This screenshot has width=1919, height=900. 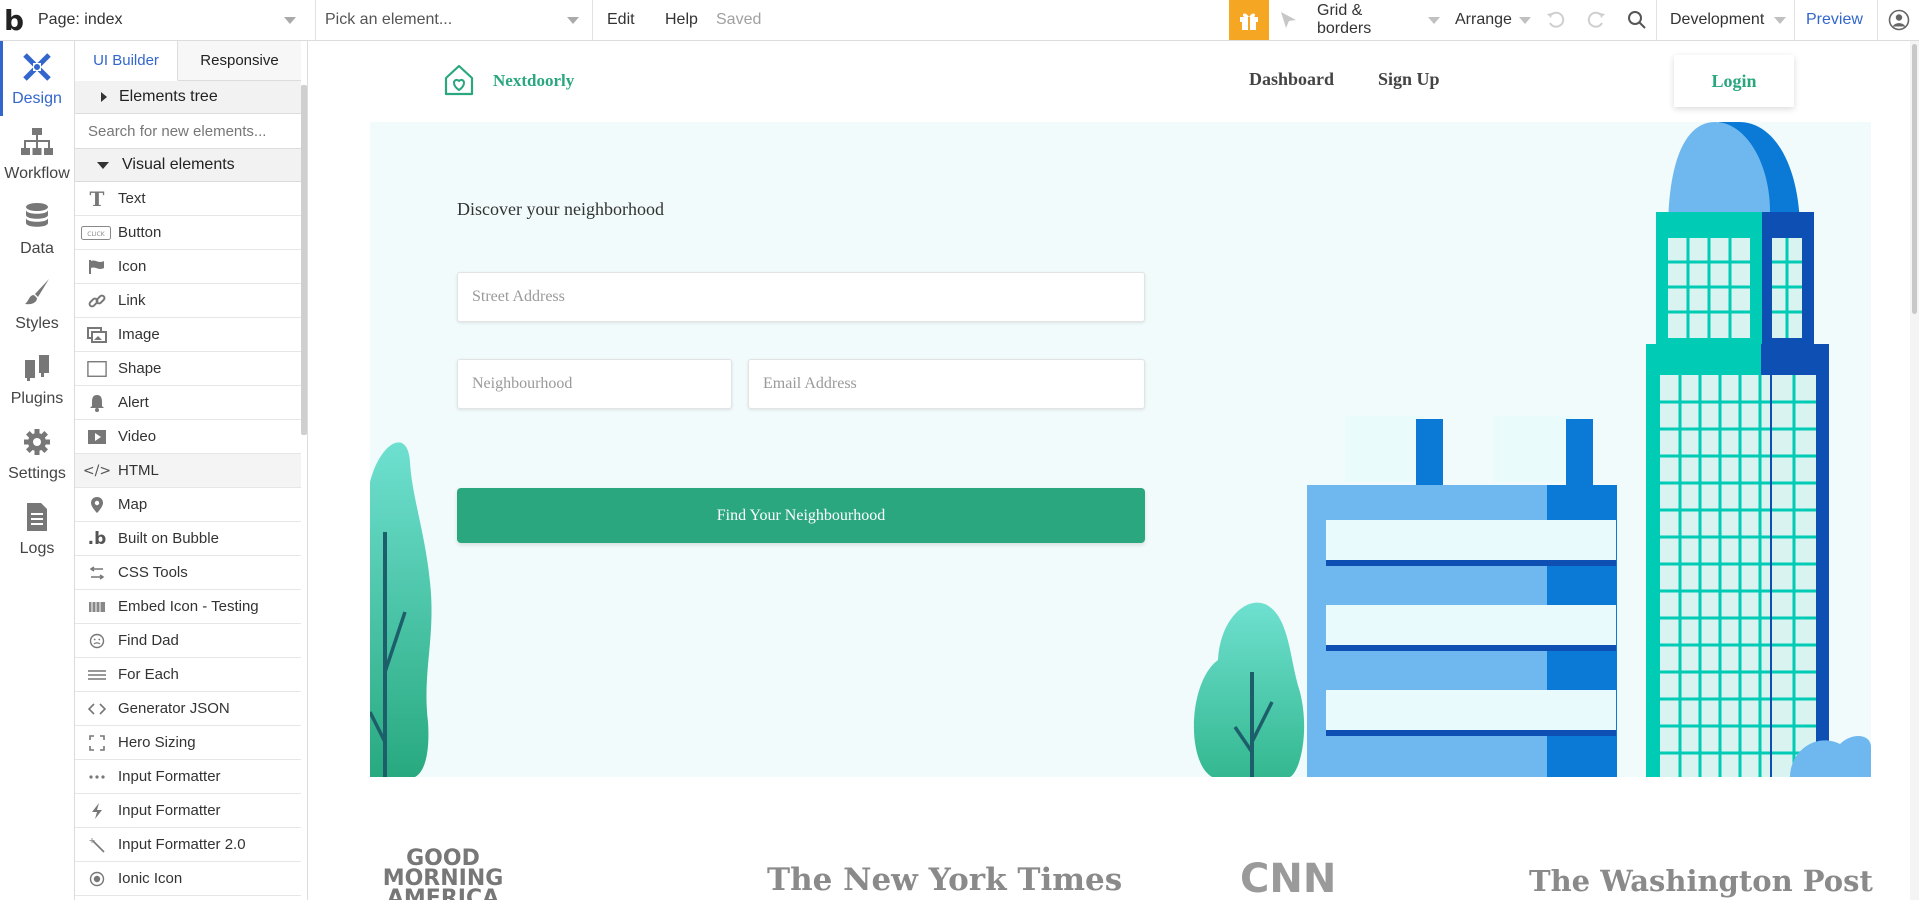 What do you see at coordinates (150, 878) in the screenshot?
I see `element-ionic-icon-label: Ionic Icon` at bounding box center [150, 878].